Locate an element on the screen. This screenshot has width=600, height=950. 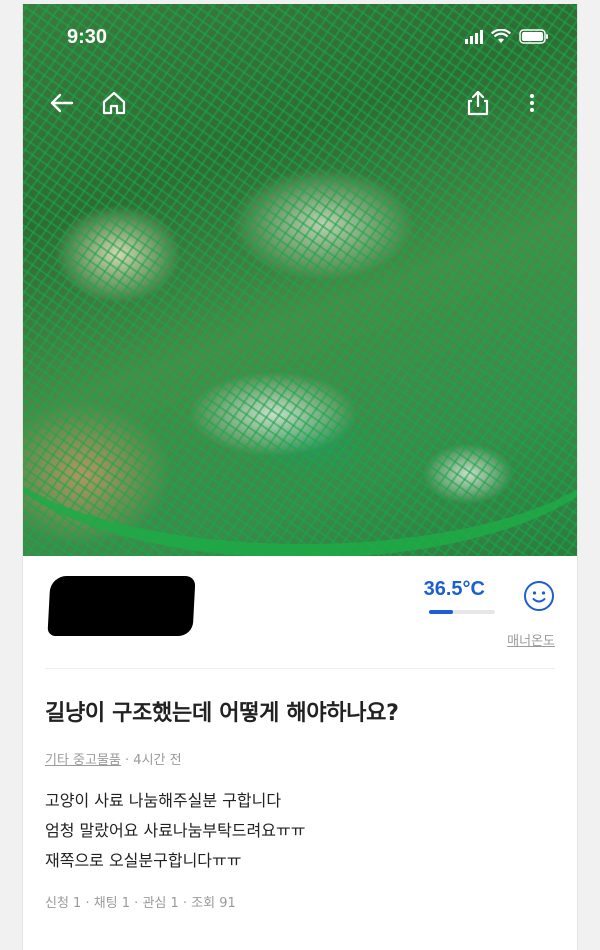
post-stats: 신청 1 · 채팅 1 · 관심 1 · 조회 91 is located at coordinates (140, 903).